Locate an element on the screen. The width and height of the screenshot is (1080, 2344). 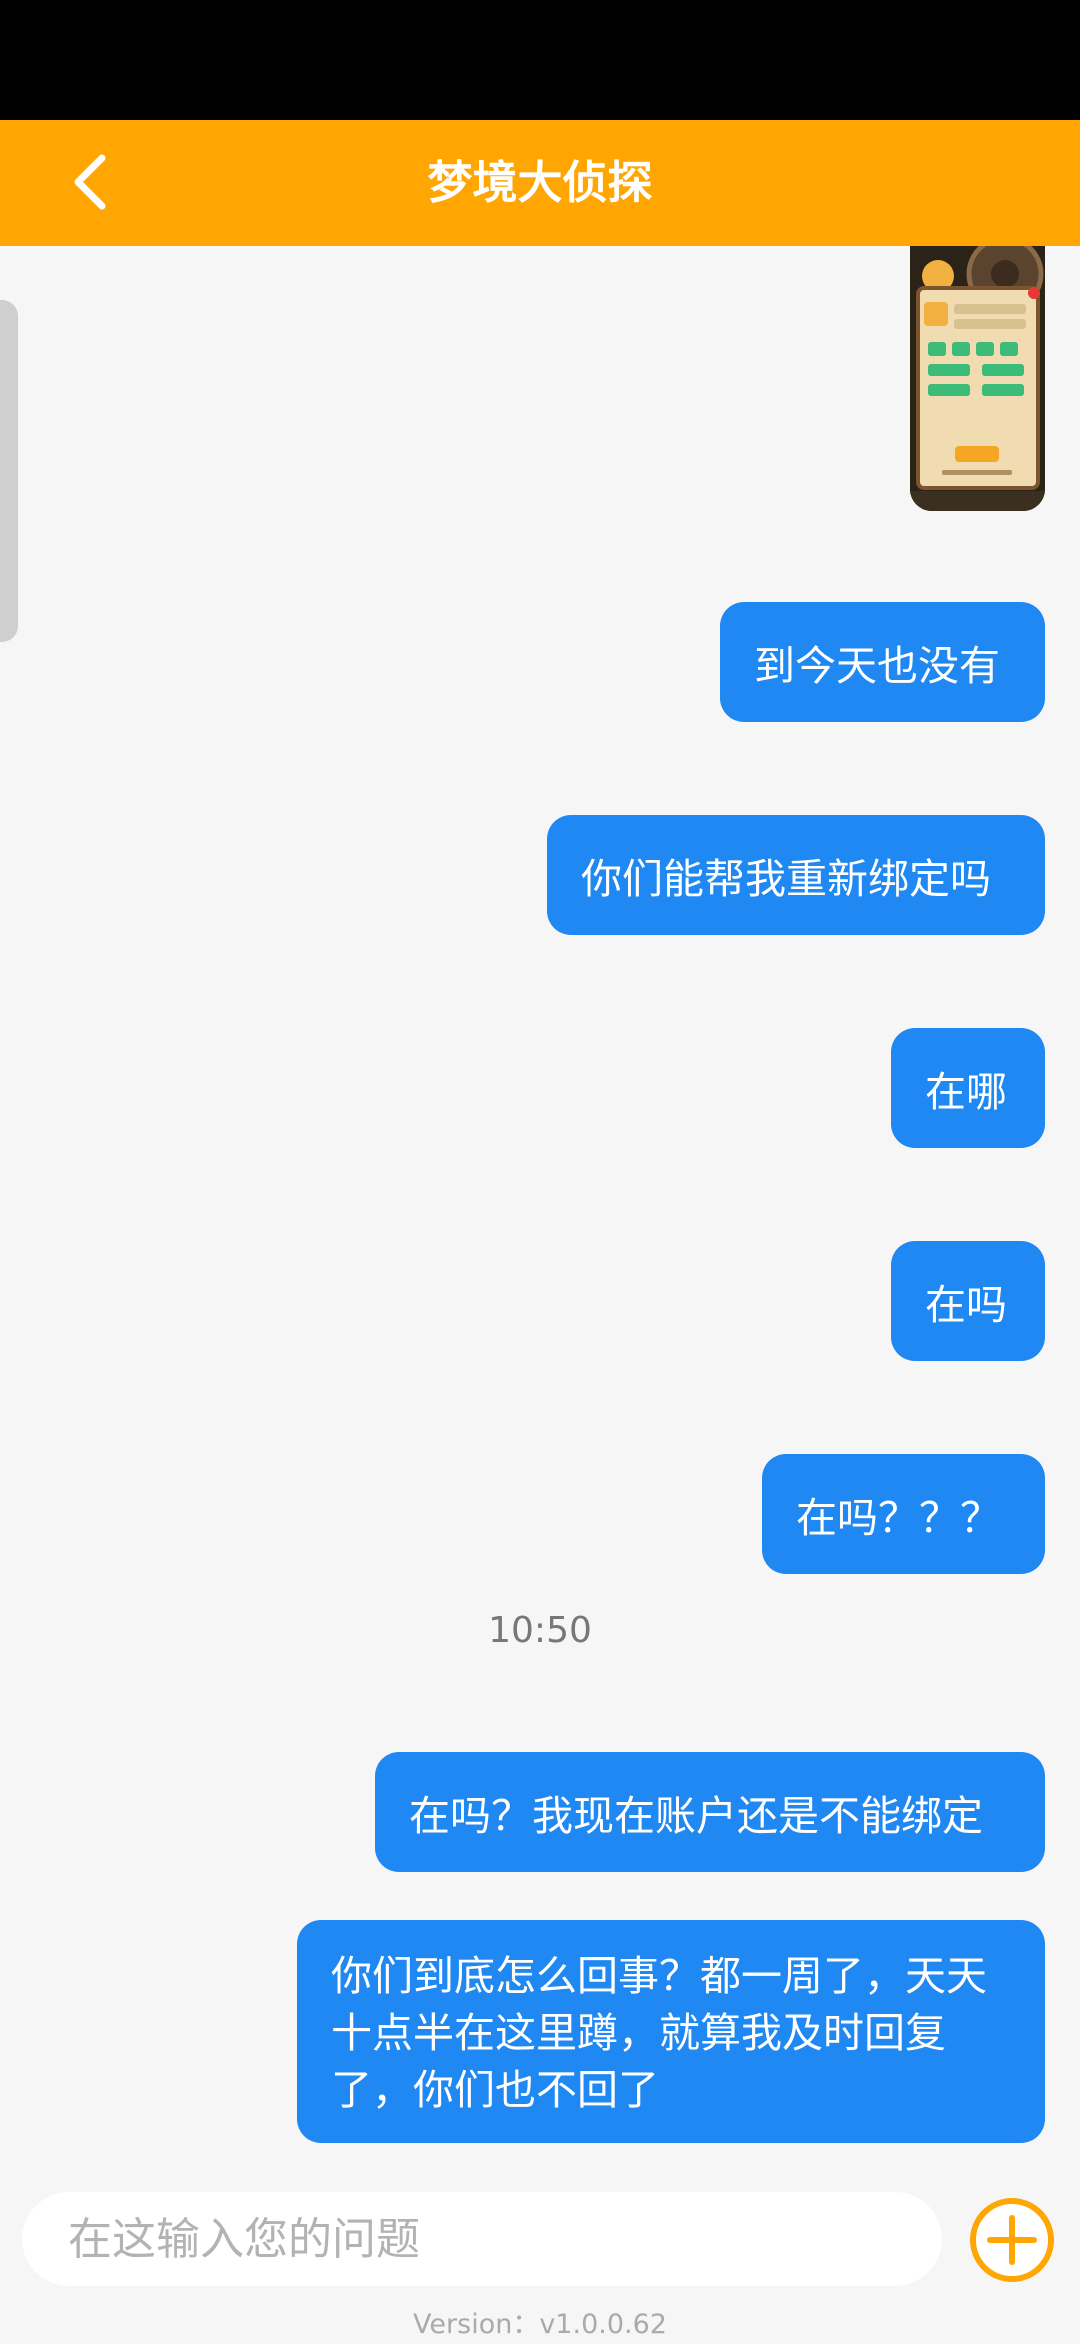
message-timestamp: 10:50 is located at coordinates (540, 1630).